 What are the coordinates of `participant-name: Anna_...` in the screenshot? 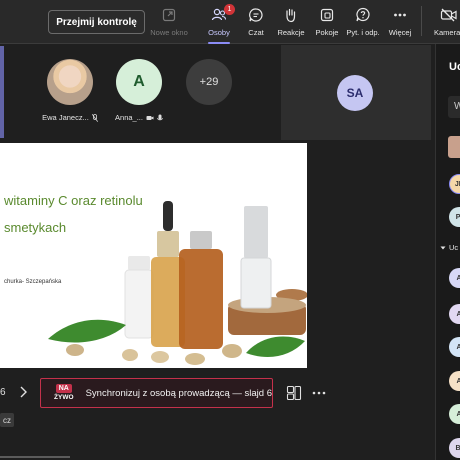 It's located at (129, 117).